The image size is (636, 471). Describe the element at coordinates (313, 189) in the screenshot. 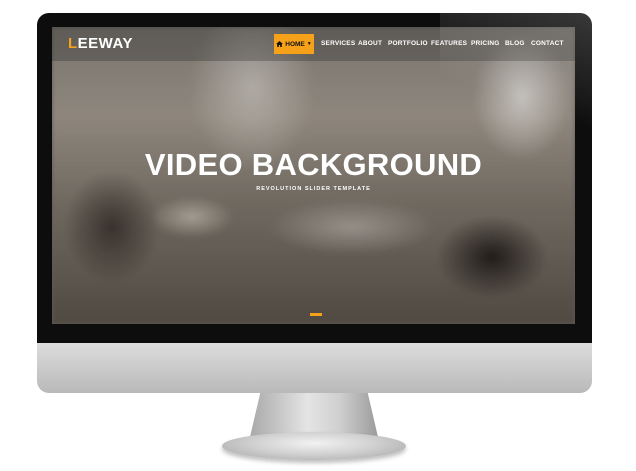

I see `hero-subtitle: REVOLUTION SLIDER TEMPLATE` at that location.